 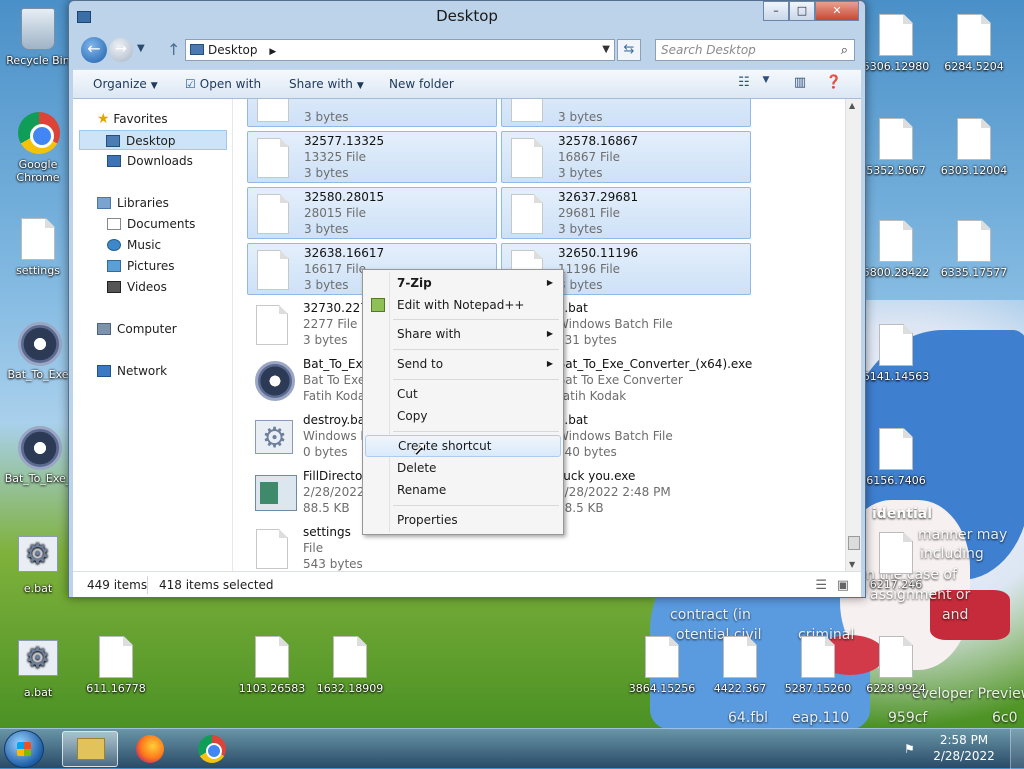 What do you see at coordinates (427, 520) in the screenshot?
I see `menu-item-label: Properties` at bounding box center [427, 520].